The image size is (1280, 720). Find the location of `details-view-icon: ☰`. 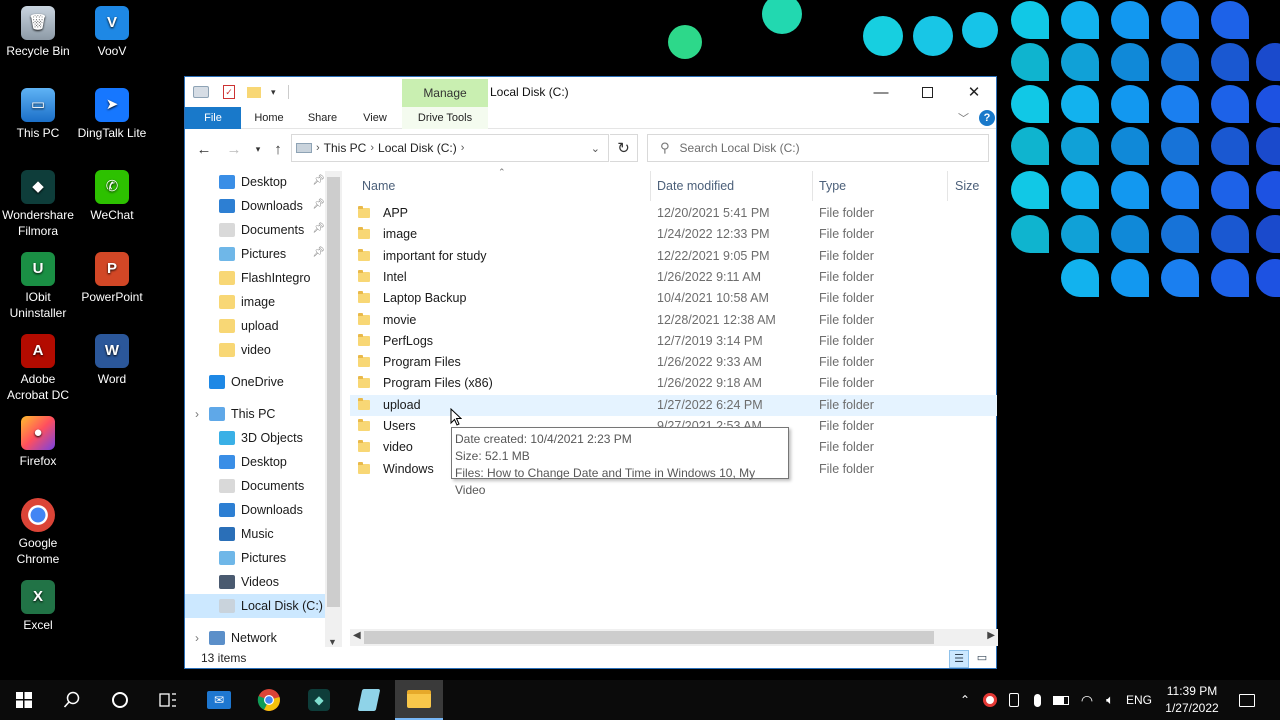

details-view-icon: ☰ is located at coordinates (959, 659).